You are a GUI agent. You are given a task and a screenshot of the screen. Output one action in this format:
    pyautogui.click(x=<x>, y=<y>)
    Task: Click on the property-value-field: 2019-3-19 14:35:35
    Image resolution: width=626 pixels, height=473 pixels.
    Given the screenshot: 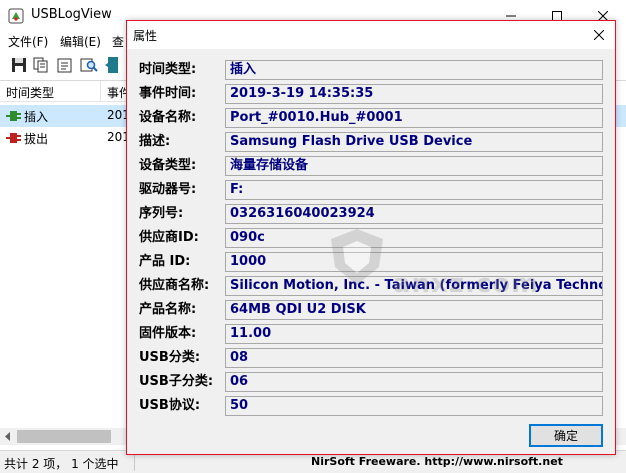 What is the action you would take?
    pyautogui.click(x=414, y=94)
    